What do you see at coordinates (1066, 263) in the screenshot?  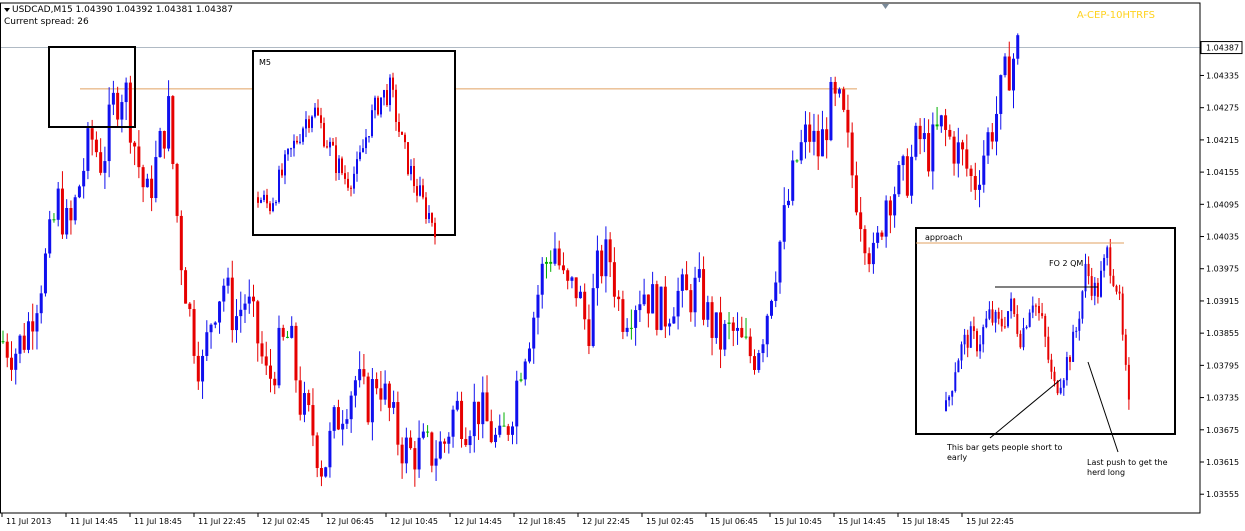 I see `fo-label: FO 2 QM` at bounding box center [1066, 263].